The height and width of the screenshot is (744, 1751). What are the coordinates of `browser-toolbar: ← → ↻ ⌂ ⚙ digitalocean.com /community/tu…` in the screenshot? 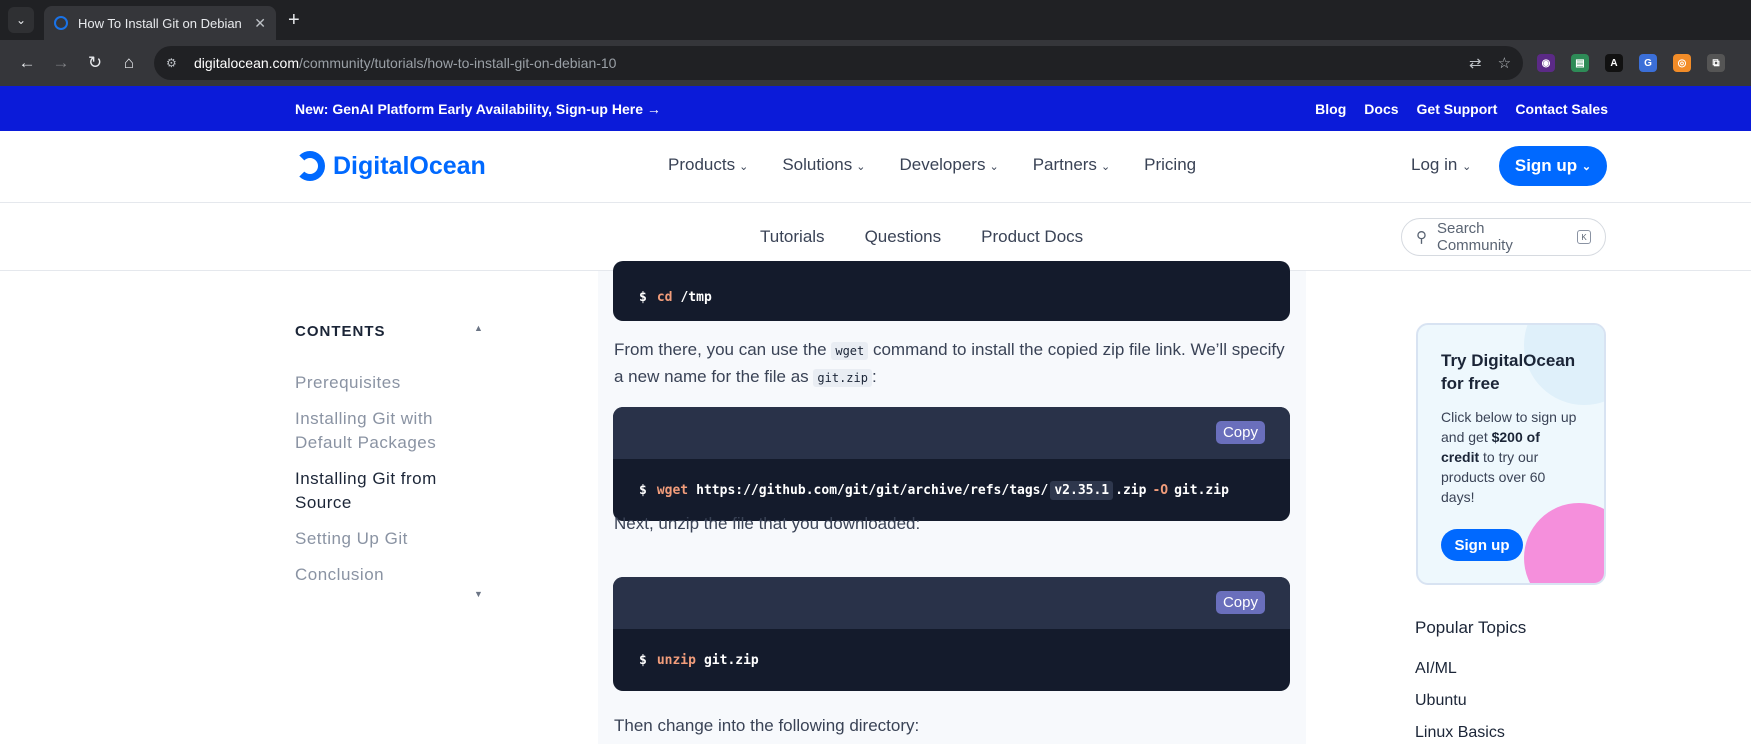 It's located at (875, 63).